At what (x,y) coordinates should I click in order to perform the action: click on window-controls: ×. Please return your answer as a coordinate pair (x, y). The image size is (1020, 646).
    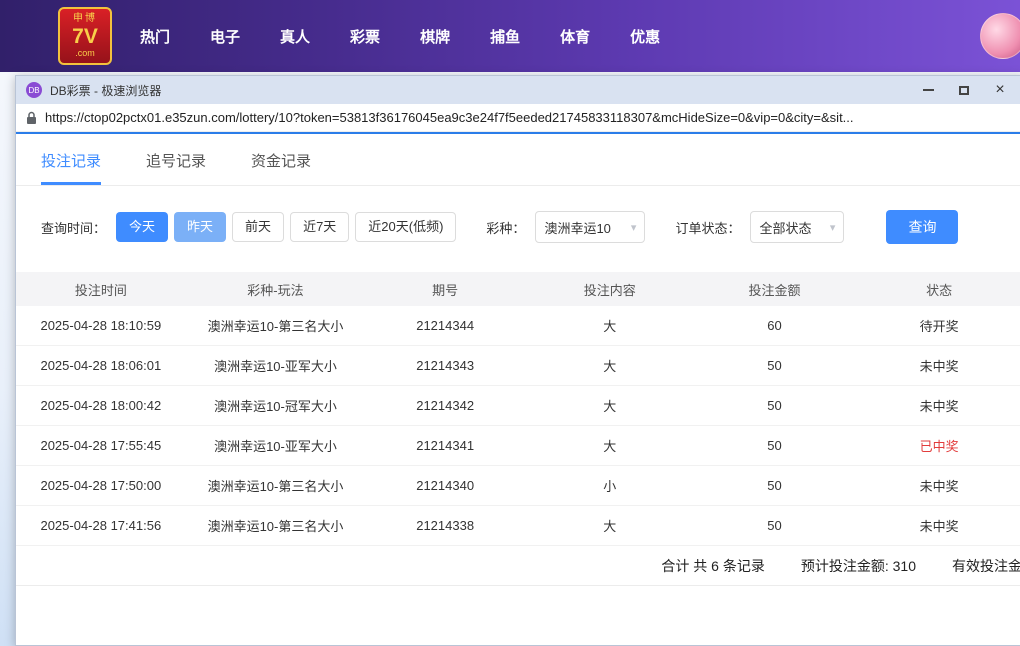
    Looking at the image, I should click on (964, 90).